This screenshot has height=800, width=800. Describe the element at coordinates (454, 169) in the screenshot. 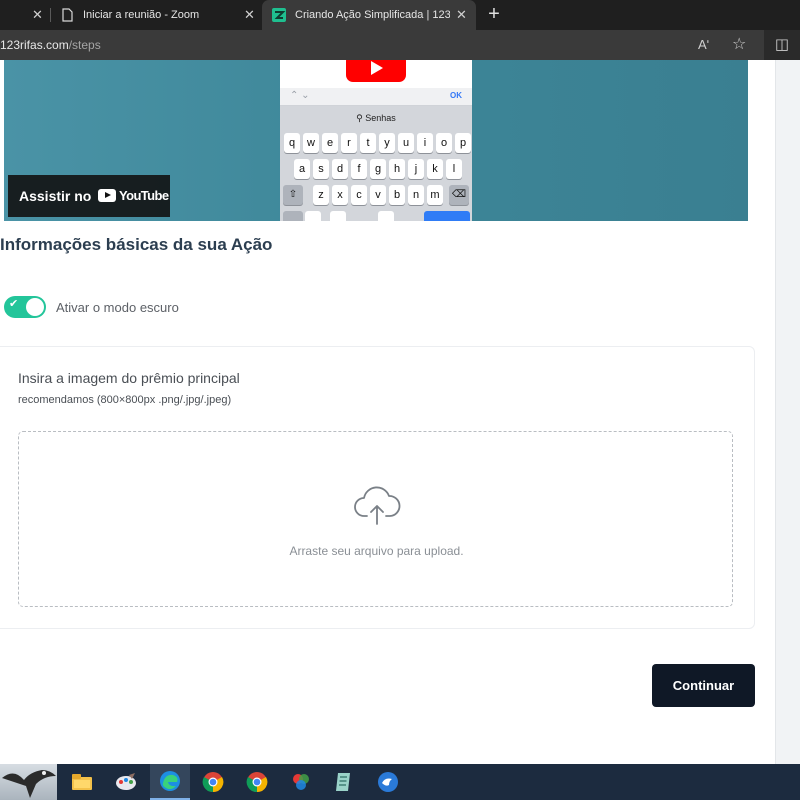

I see `key-l: l` at that location.